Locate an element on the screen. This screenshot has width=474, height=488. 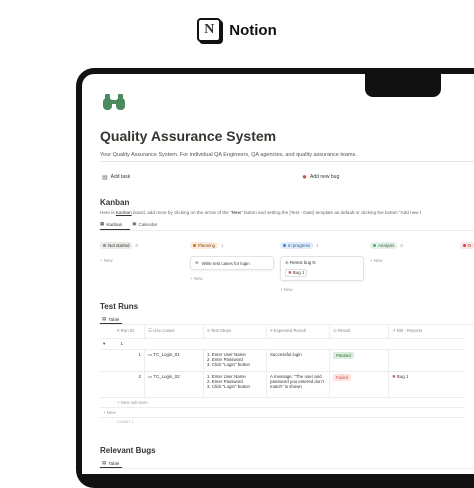
test-runs-heading: Test Runs is located at coordinates (119, 306).